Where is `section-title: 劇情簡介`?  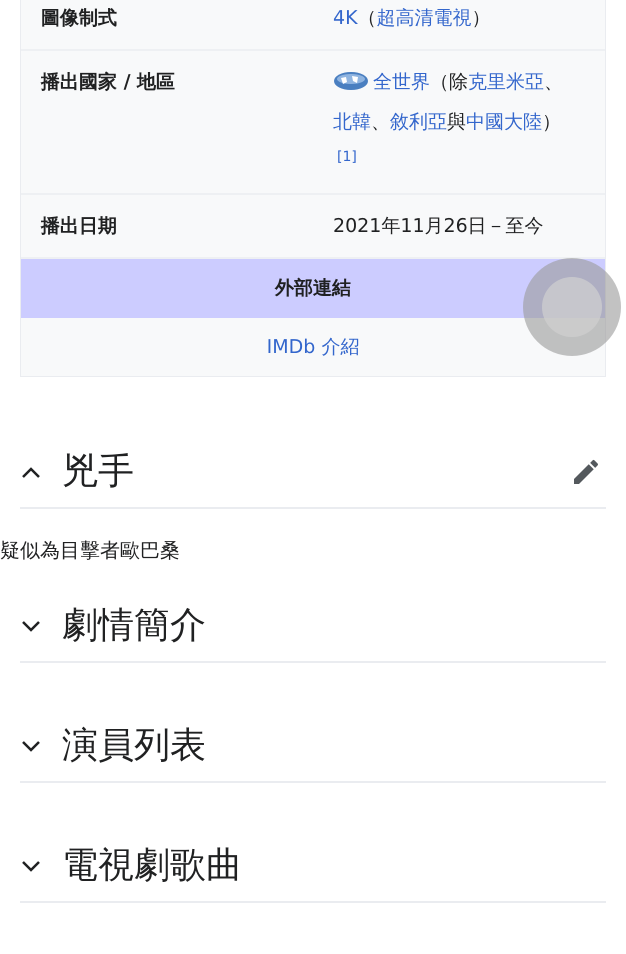 section-title: 劇情簡介 is located at coordinates (134, 626).